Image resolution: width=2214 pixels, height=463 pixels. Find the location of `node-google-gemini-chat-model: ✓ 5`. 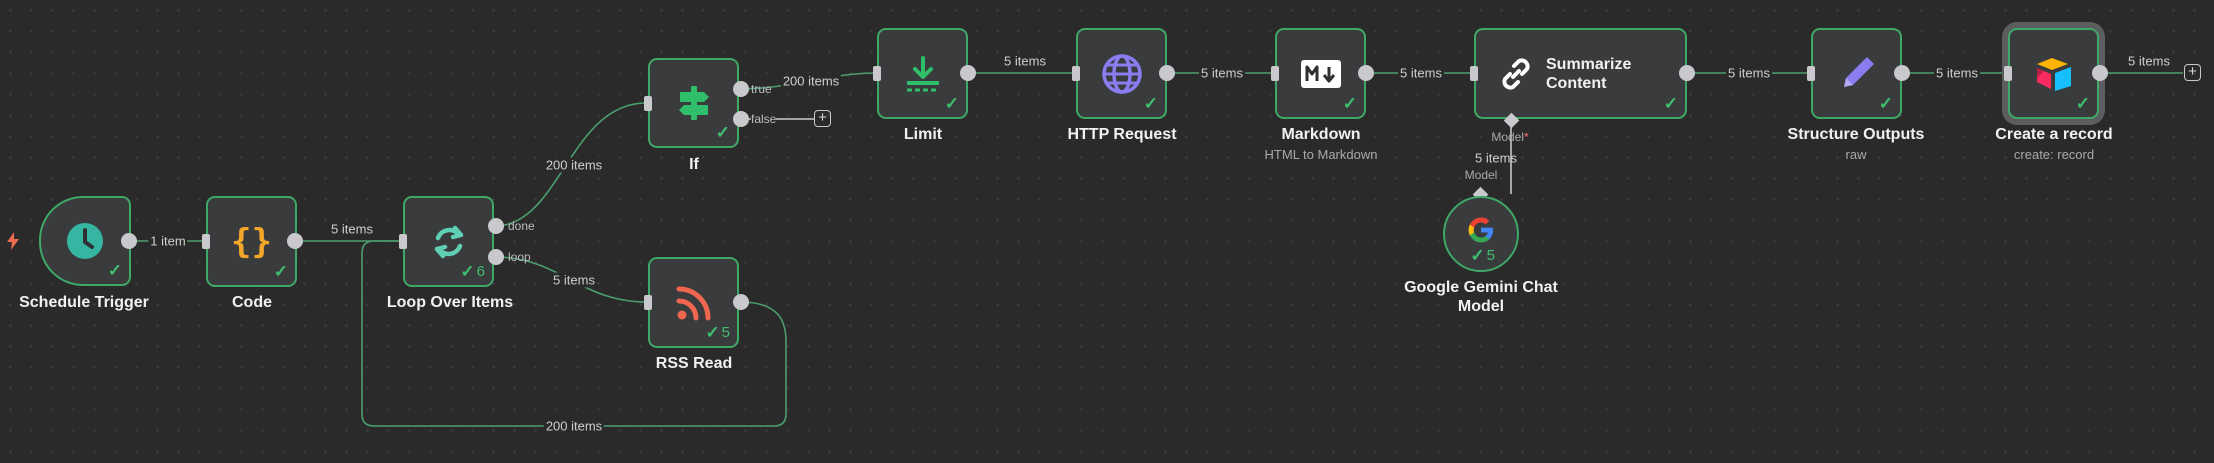

node-google-gemini-chat-model: ✓ 5 is located at coordinates (1481, 234).